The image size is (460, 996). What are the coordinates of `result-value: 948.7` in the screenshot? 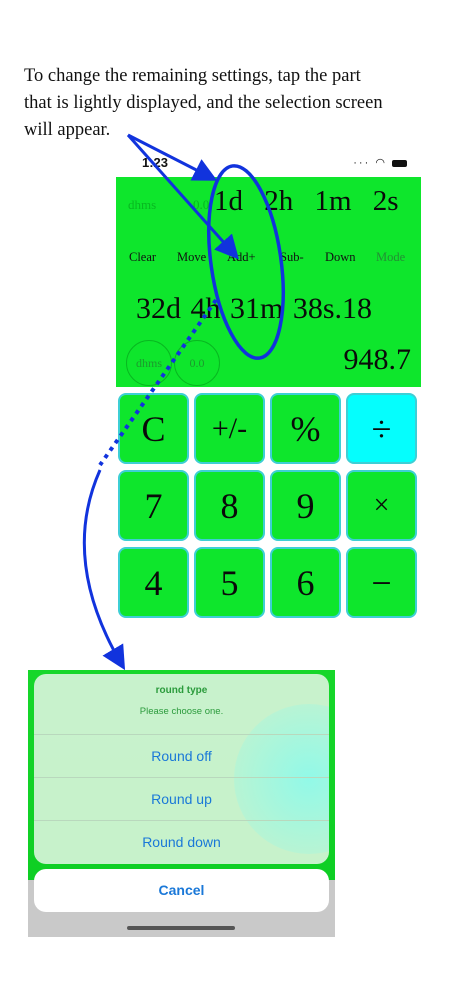 It's located at (377, 359).